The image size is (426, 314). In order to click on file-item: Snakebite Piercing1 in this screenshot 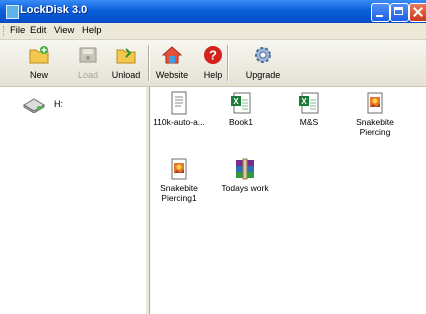, I will do `click(179, 180)`.